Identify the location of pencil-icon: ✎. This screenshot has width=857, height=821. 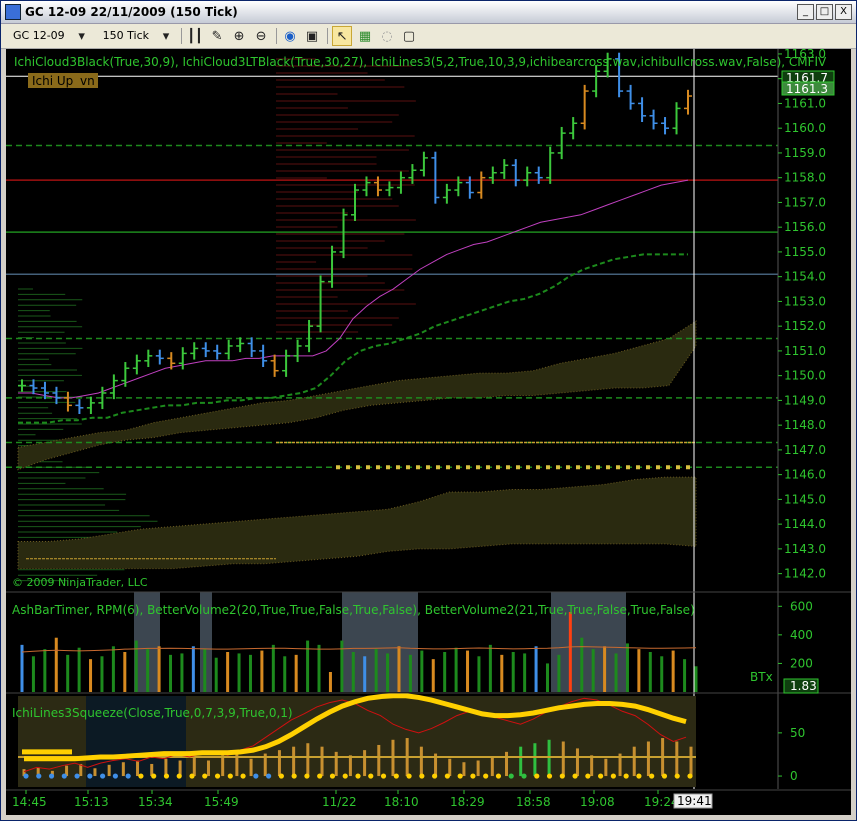
(217, 36).